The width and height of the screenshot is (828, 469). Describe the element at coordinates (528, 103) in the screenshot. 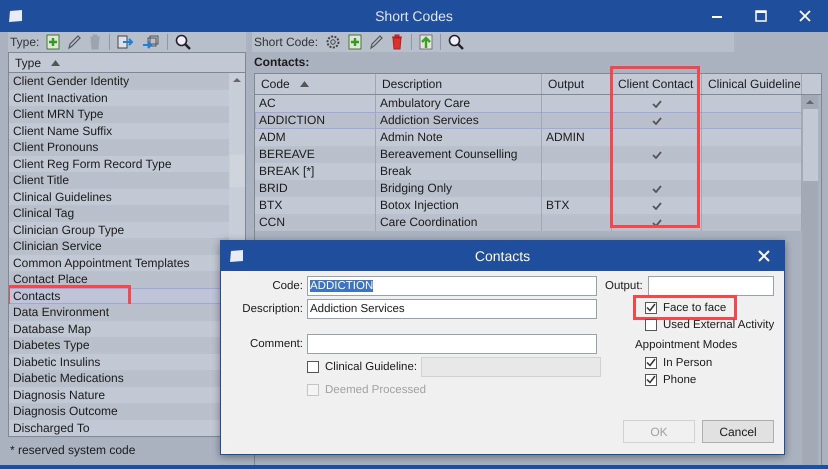

I see `grid-row: AC Ambulatory Care` at that location.